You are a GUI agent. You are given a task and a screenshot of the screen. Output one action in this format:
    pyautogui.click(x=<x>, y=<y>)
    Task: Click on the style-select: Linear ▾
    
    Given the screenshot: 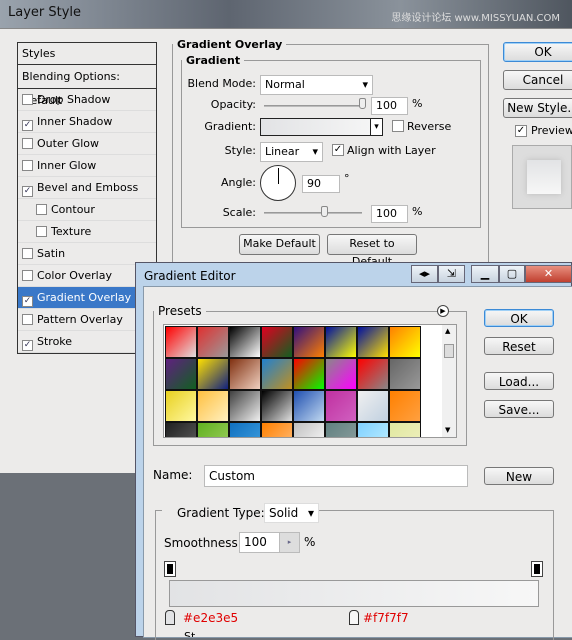 What is the action you would take?
    pyautogui.click(x=291, y=152)
    